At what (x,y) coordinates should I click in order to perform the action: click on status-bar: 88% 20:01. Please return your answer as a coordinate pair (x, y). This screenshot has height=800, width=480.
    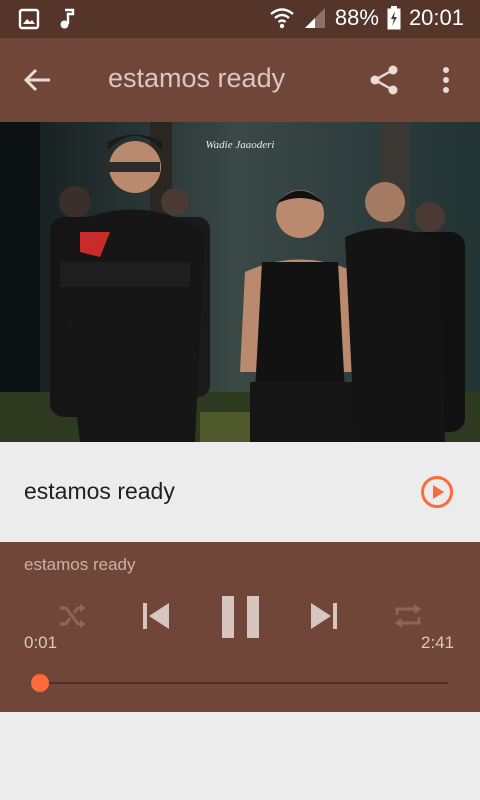
    Looking at the image, I should click on (240, 19).